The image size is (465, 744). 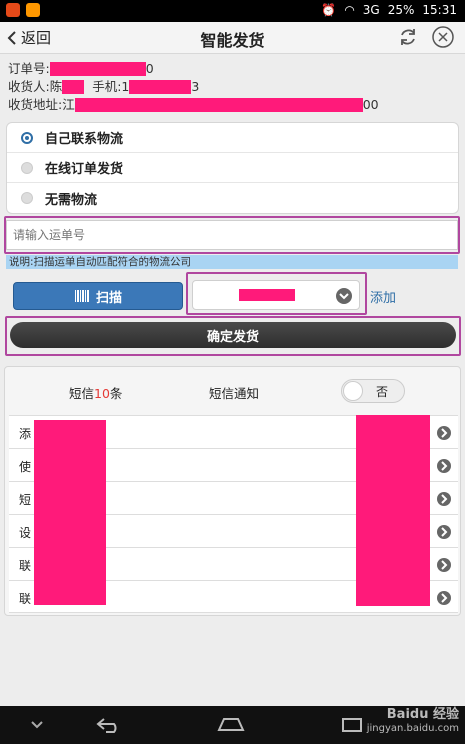 I want to click on chevron-left-icon, so click(x=11, y=37).